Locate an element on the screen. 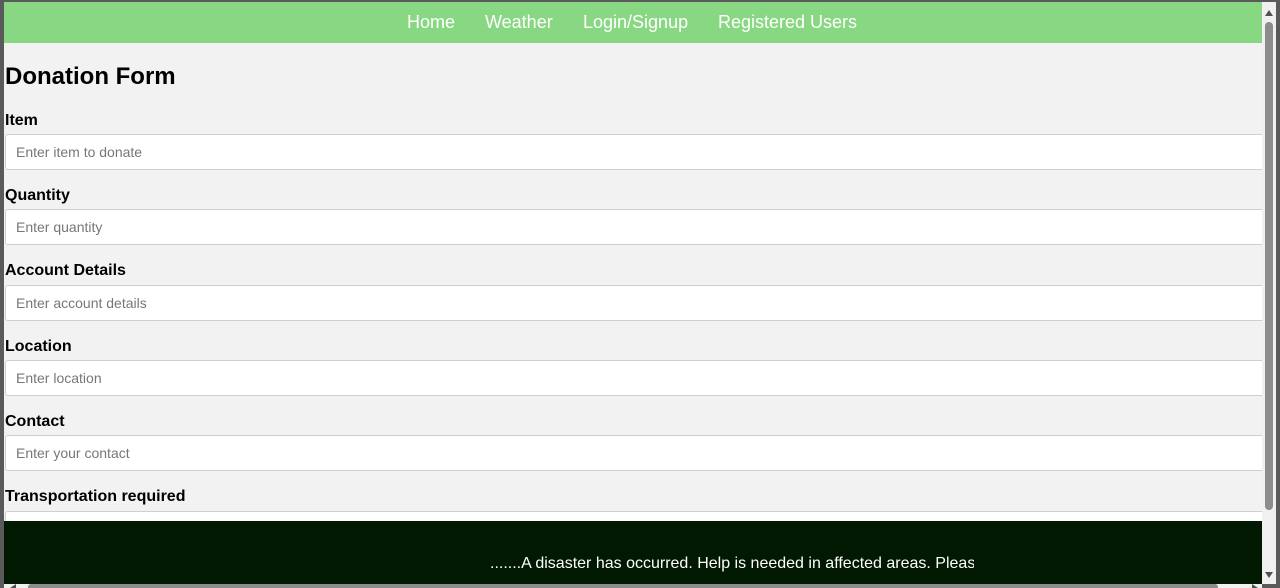  transportation-required-label: Transportation required is located at coordinates (95, 496).